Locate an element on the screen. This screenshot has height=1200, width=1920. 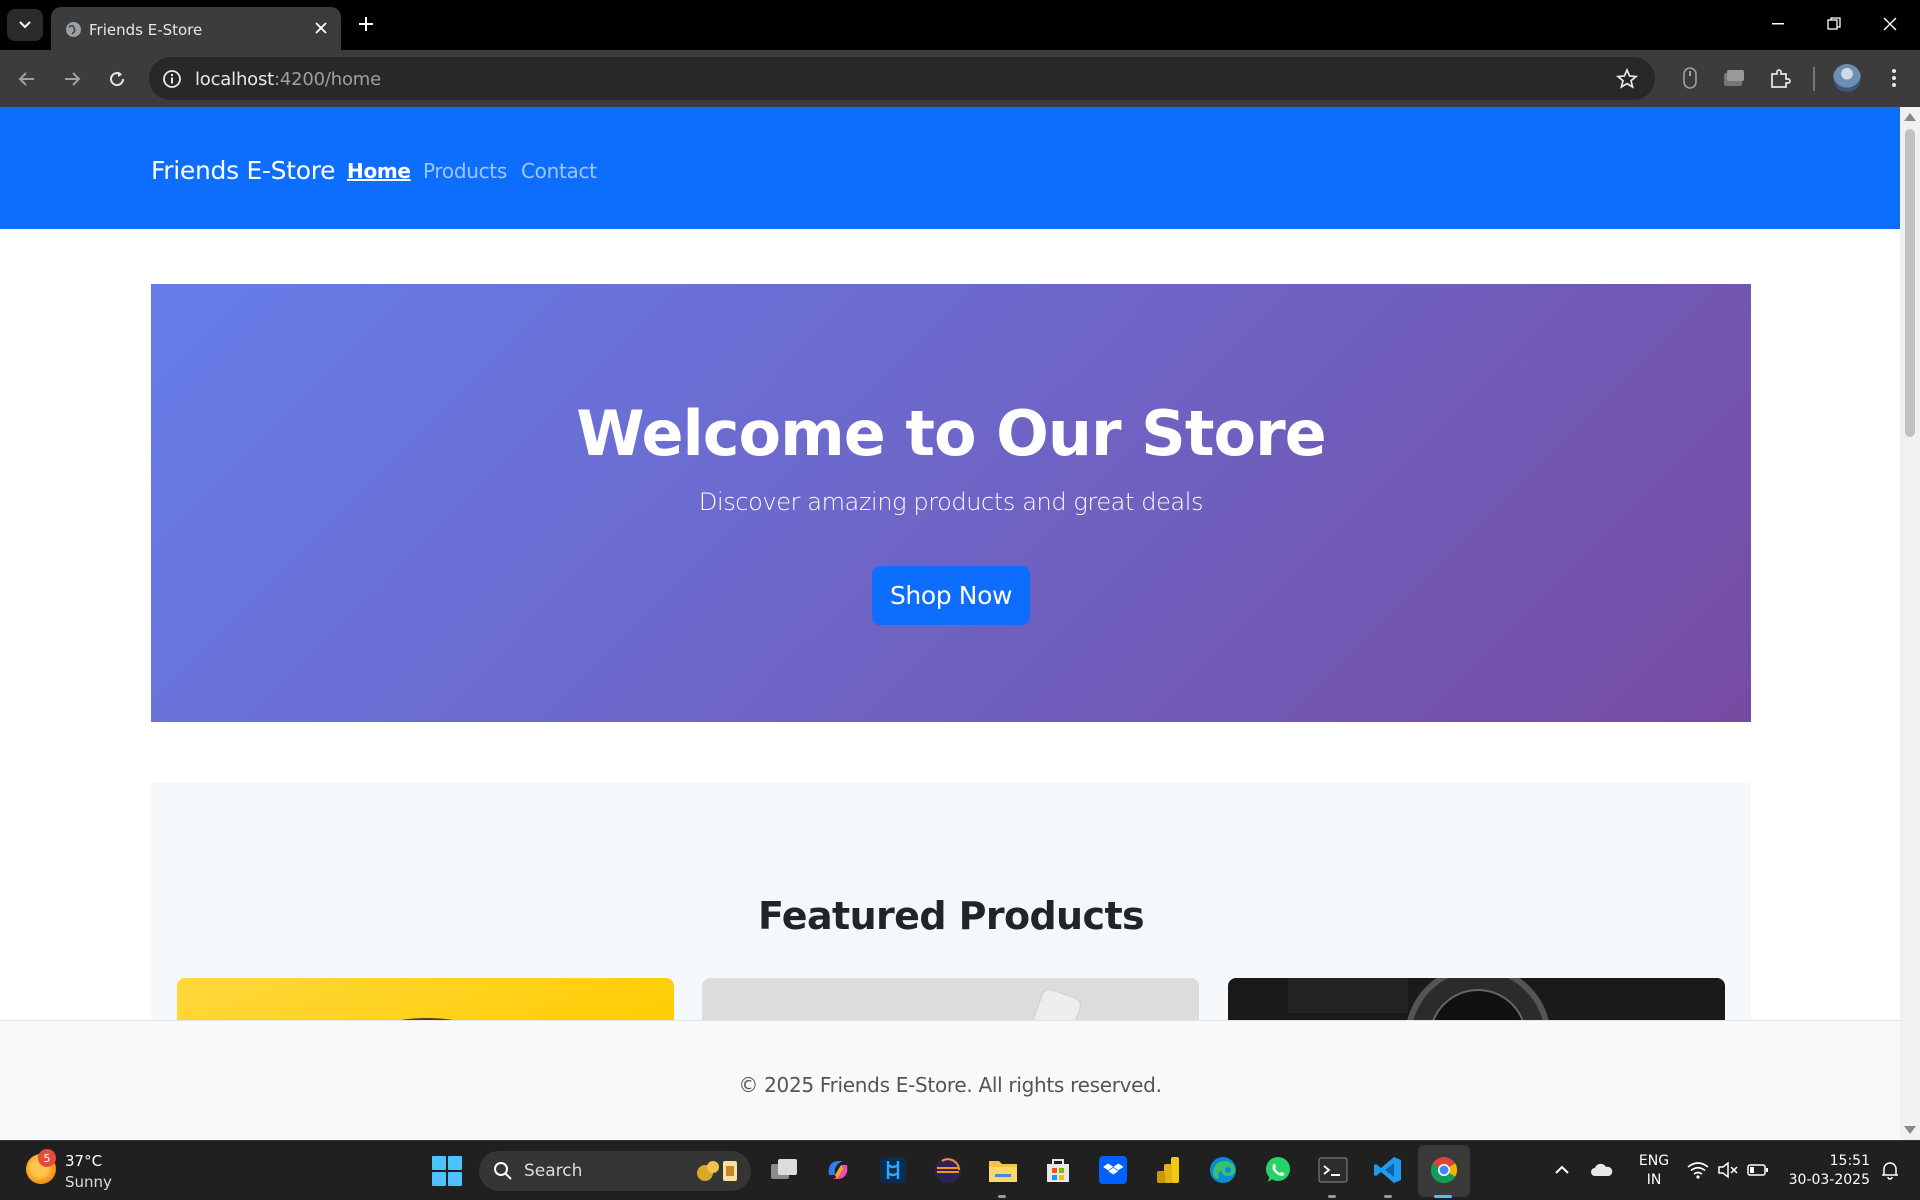
region-code: IN is located at coordinates (1654, 1180).